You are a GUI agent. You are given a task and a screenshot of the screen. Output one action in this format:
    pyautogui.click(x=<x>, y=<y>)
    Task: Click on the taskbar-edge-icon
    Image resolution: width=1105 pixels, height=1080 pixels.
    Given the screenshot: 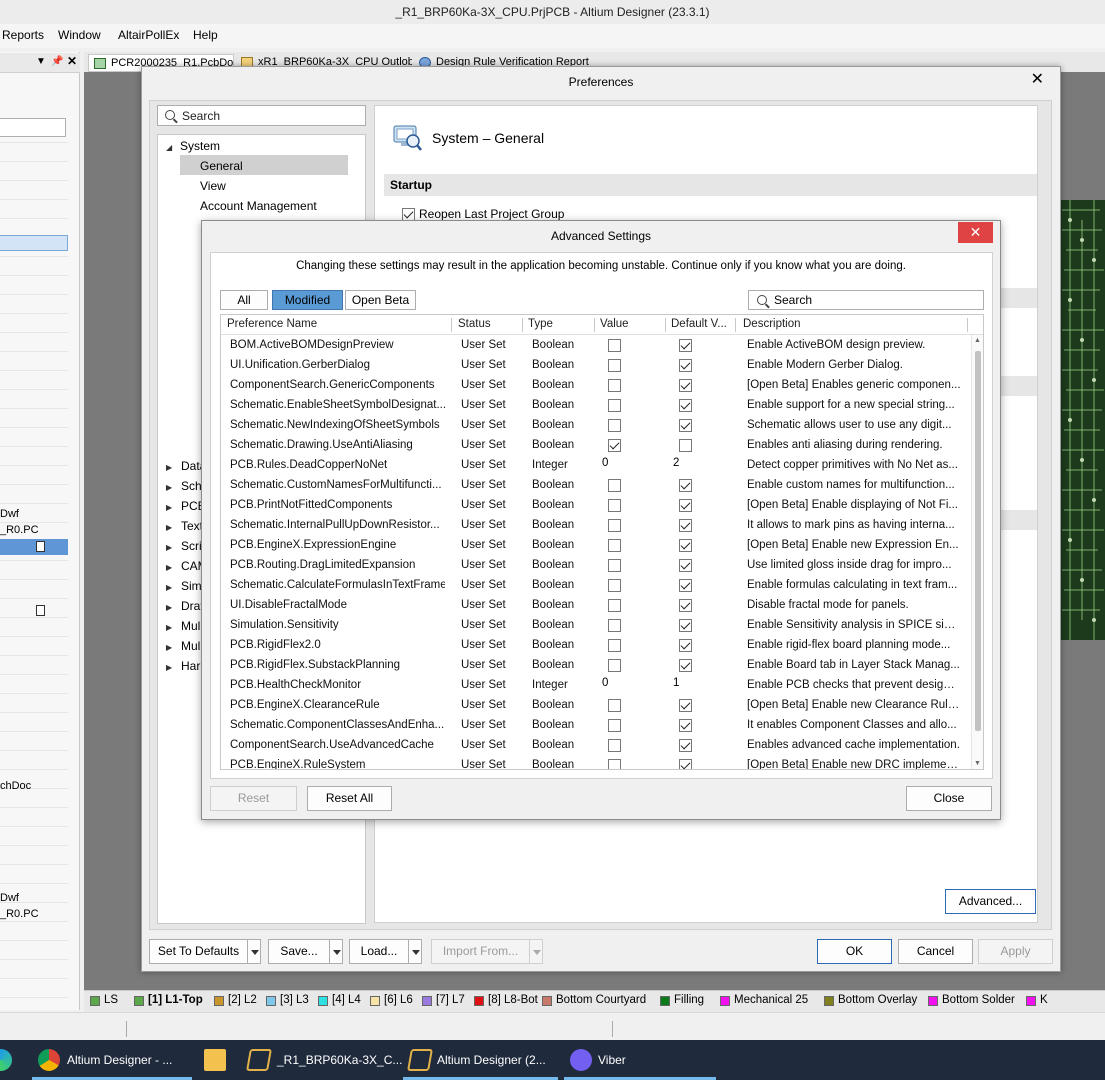 What is the action you would take?
    pyautogui.click(x=11, y=1060)
    